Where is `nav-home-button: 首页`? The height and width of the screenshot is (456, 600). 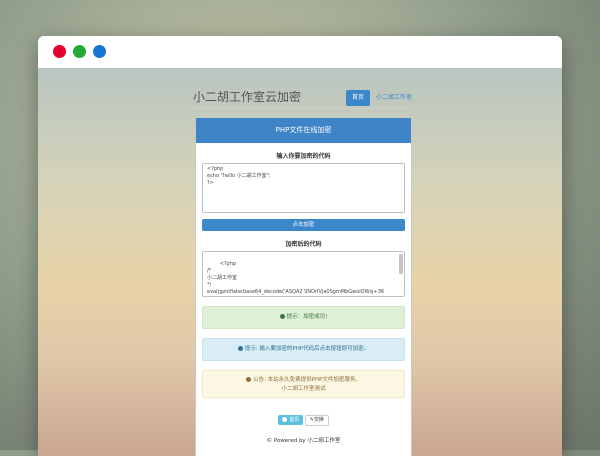
nav-home-button: 首页 is located at coordinates (358, 98).